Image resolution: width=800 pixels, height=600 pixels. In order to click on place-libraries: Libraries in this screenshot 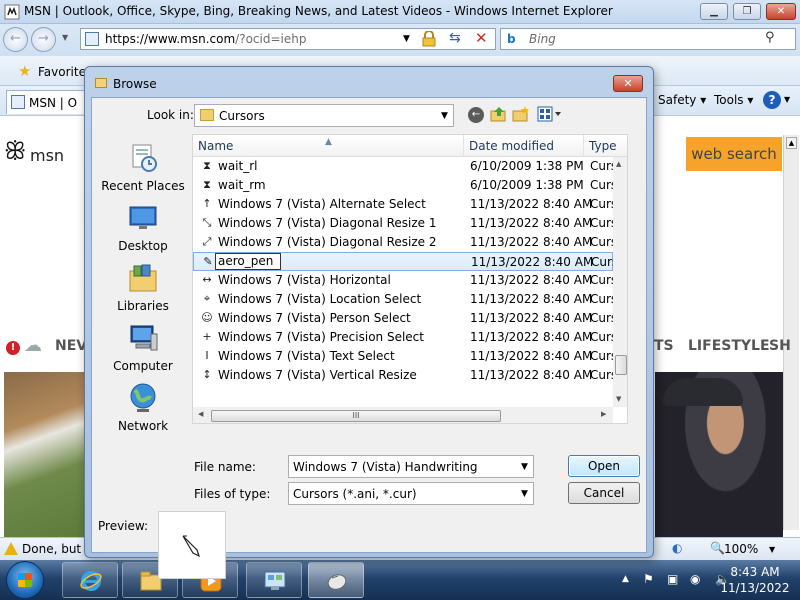, I will do `click(143, 287)`.